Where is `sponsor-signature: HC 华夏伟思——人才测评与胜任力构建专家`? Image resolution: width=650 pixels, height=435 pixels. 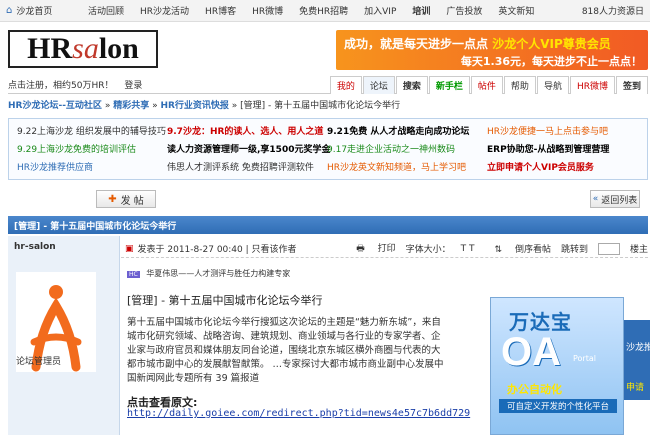
sponsor-signature: HC 华夏伟思——人才测评与胜任力构建专家 is located at coordinates (208, 273).